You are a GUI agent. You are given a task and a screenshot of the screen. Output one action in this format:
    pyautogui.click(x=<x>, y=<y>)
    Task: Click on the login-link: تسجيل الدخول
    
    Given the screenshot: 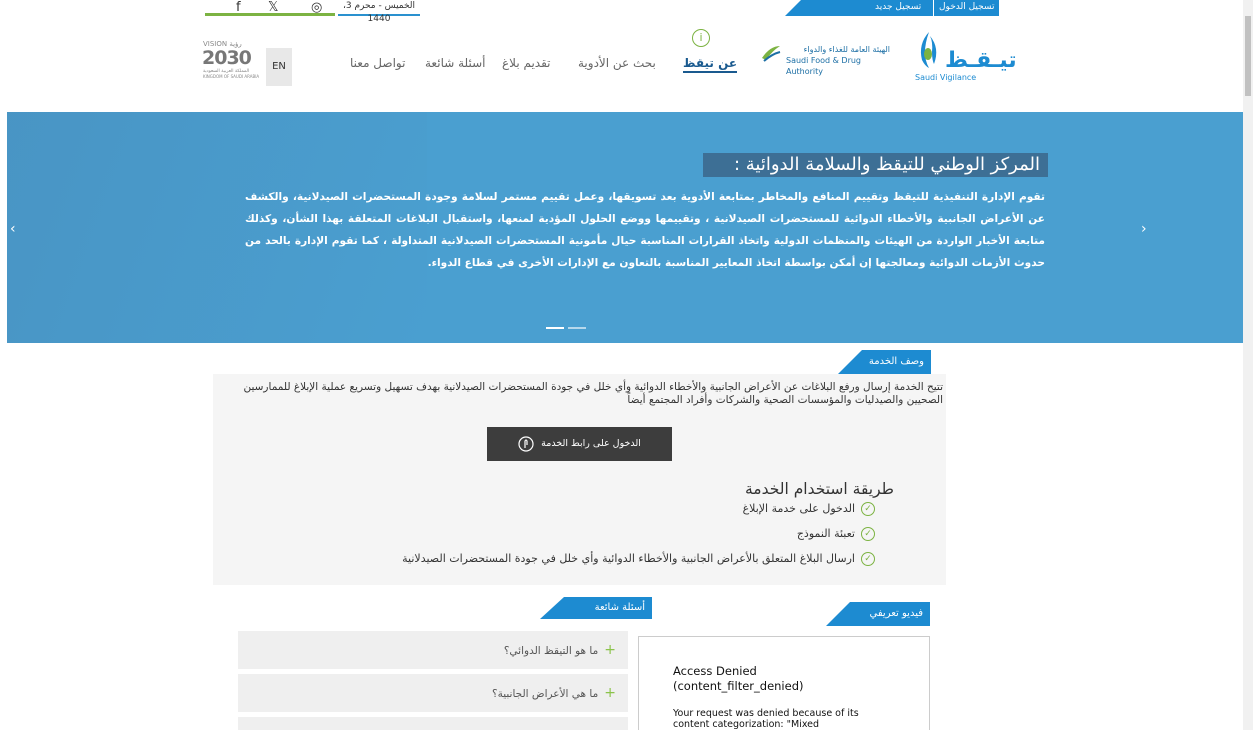 What is the action you would take?
    pyautogui.click(x=966, y=7)
    